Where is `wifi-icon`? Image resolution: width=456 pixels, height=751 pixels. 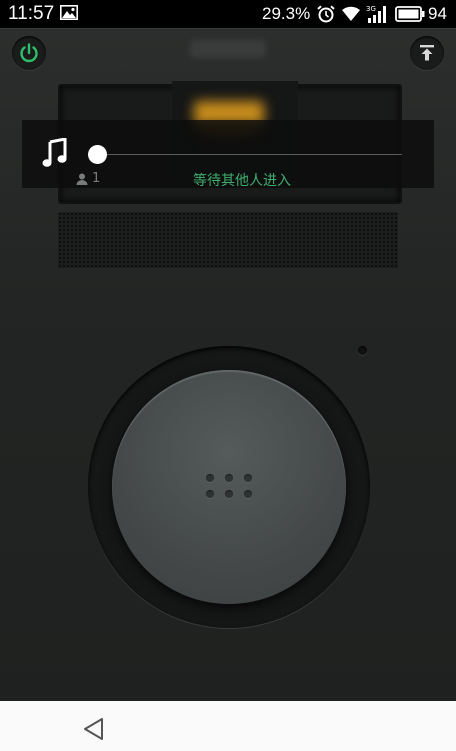 wifi-icon is located at coordinates (351, 13).